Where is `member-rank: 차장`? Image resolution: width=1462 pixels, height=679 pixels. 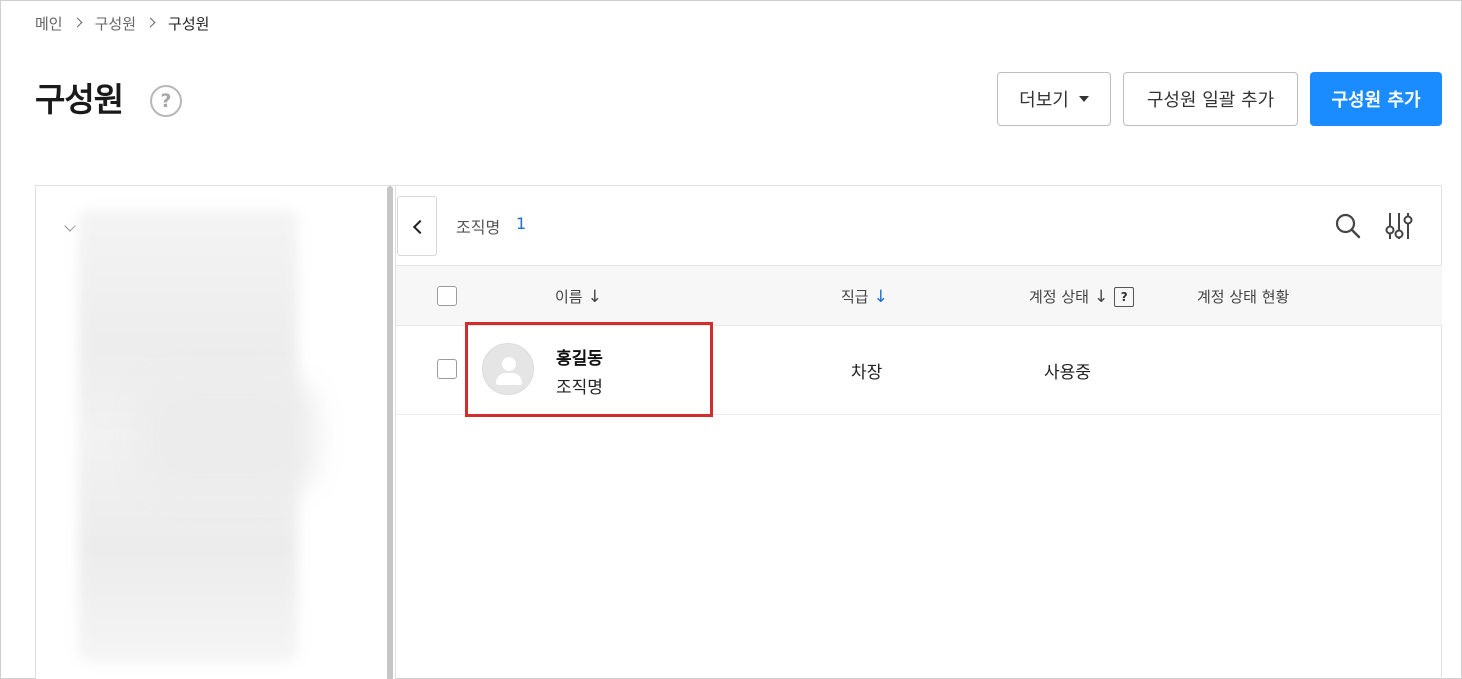
member-rank: 차장 is located at coordinates (867, 373).